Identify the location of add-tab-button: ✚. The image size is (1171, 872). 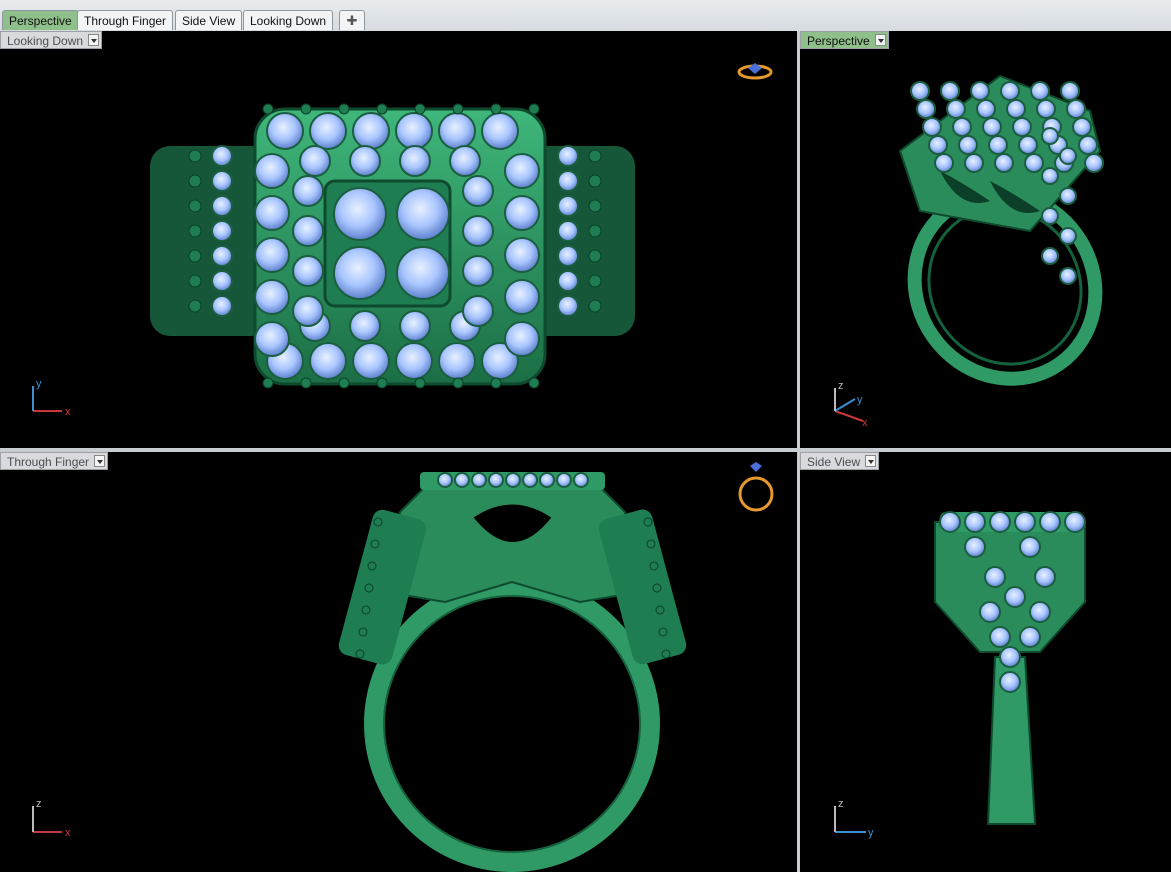
(352, 20).